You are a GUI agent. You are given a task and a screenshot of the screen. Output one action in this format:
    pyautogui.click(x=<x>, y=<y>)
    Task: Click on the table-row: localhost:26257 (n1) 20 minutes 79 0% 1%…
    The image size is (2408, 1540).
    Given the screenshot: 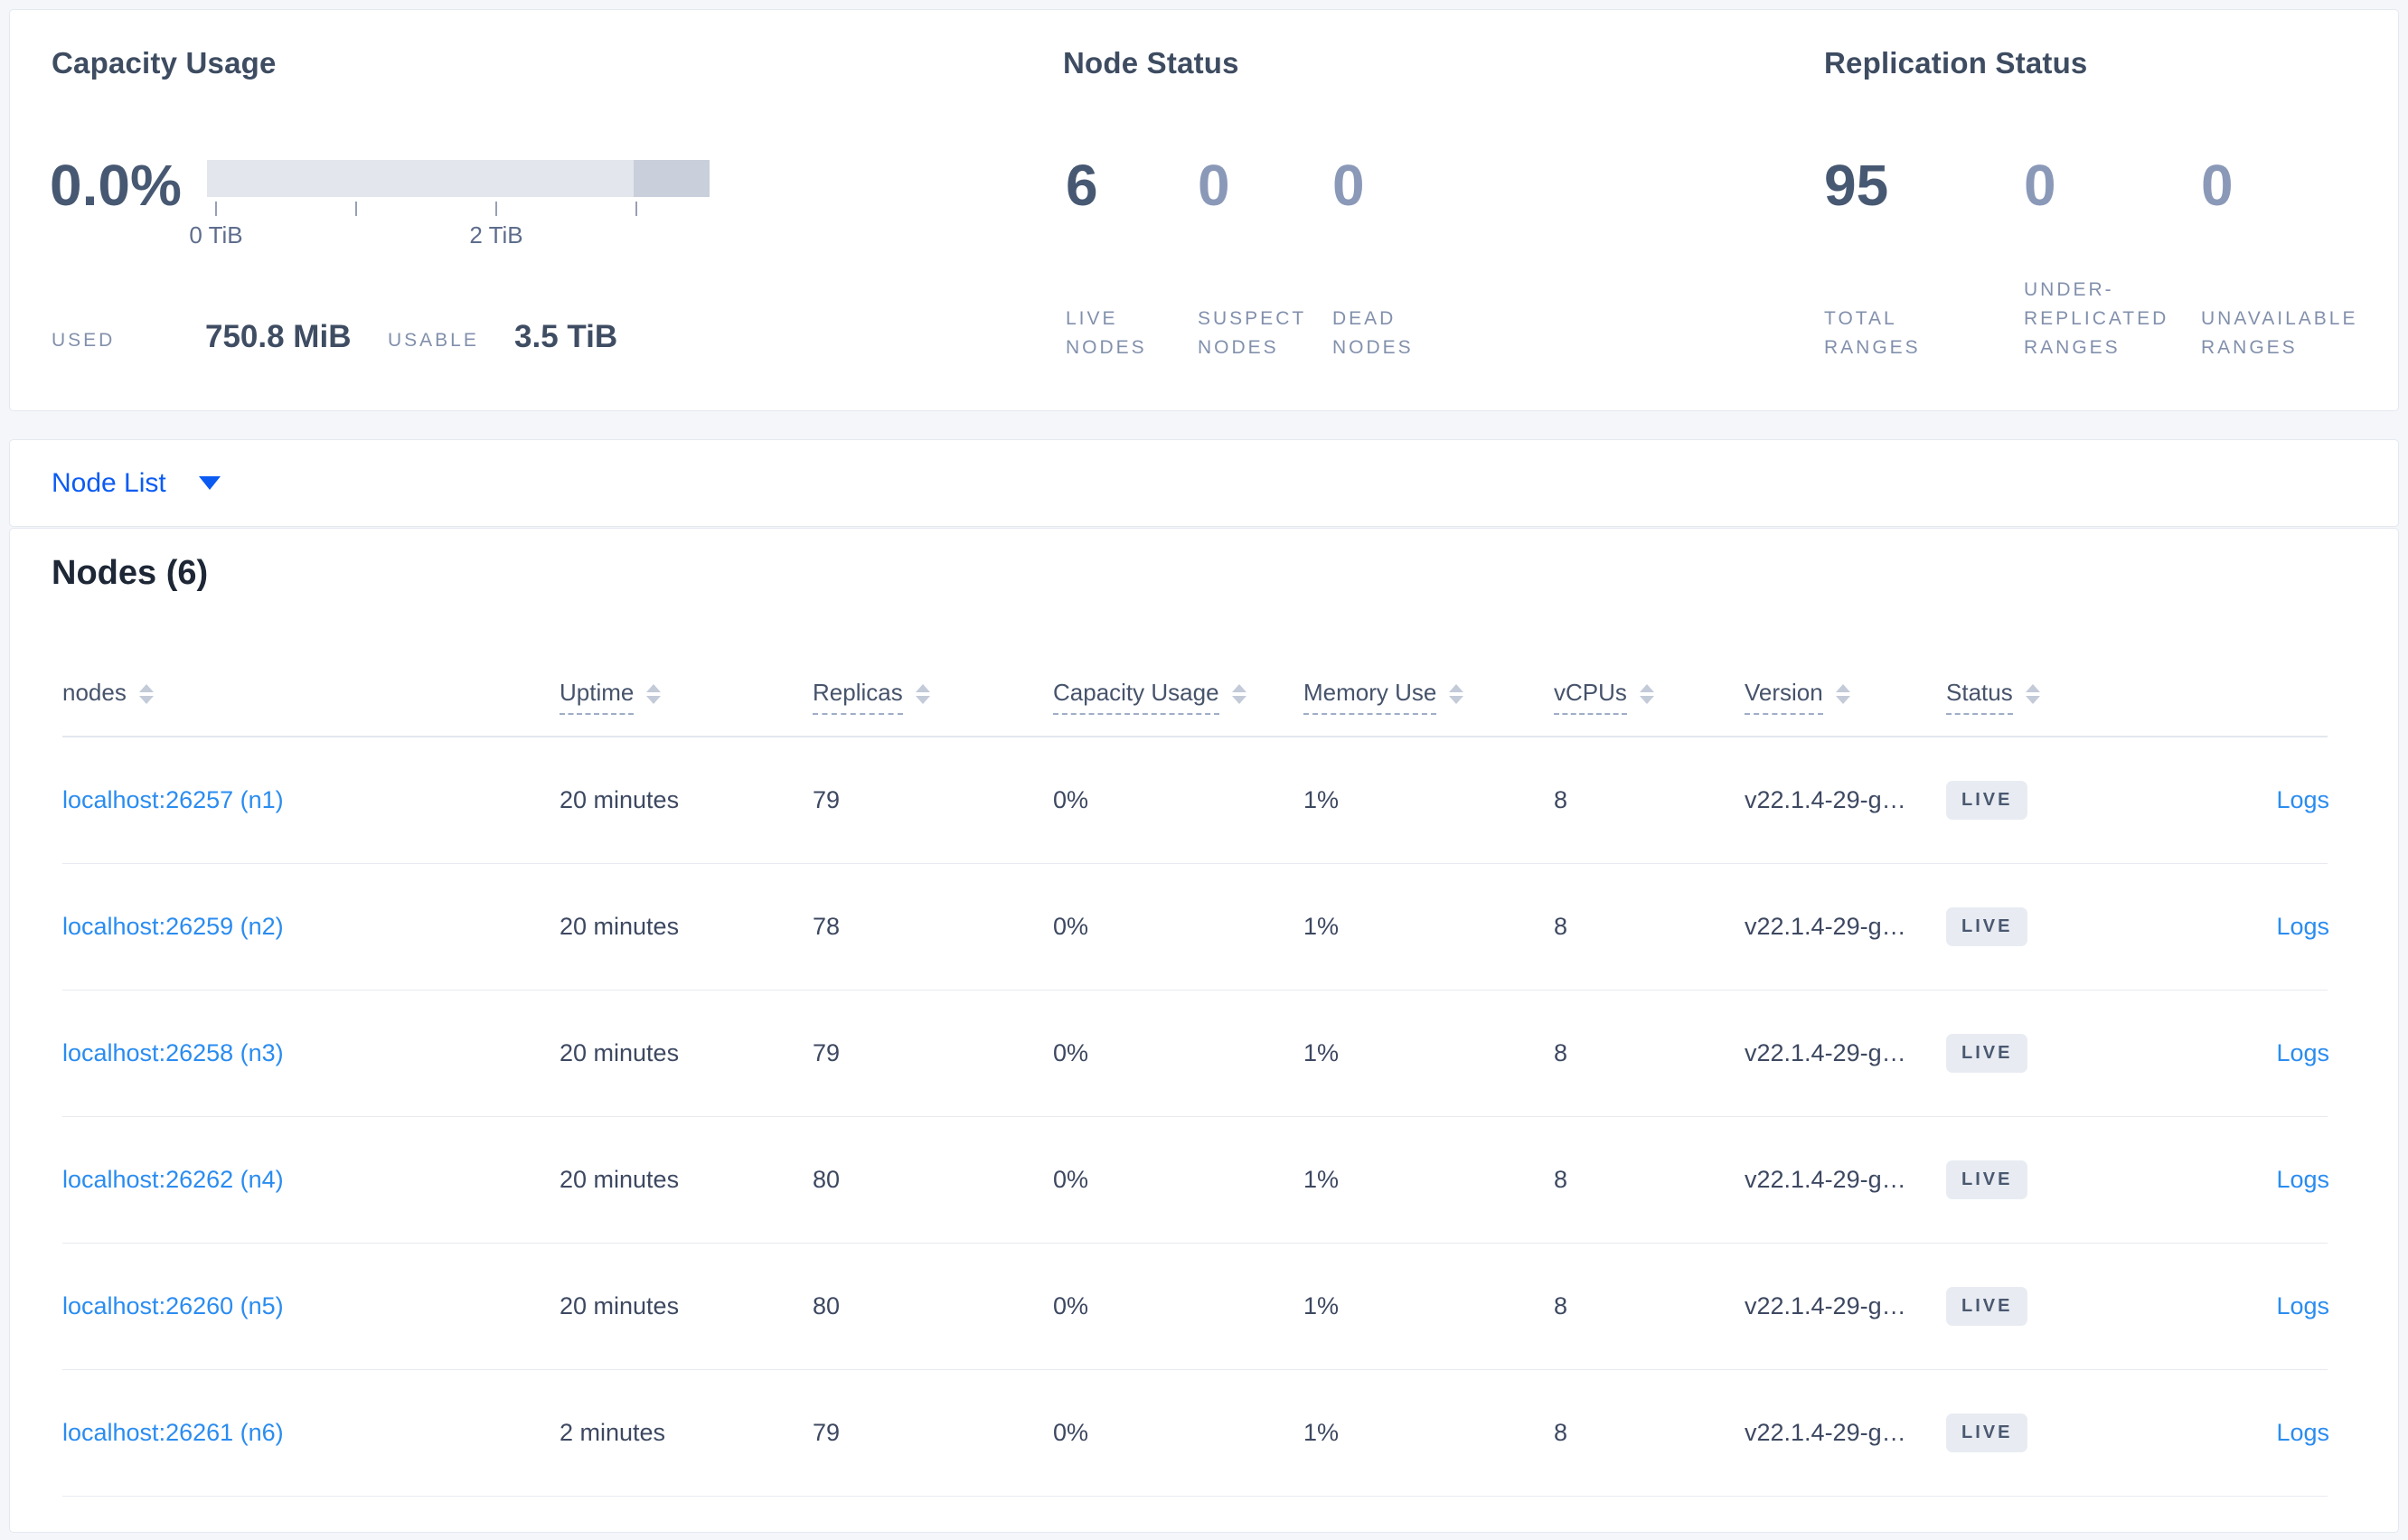 What is the action you would take?
    pyautogui.click(x=1195, y=800)
    